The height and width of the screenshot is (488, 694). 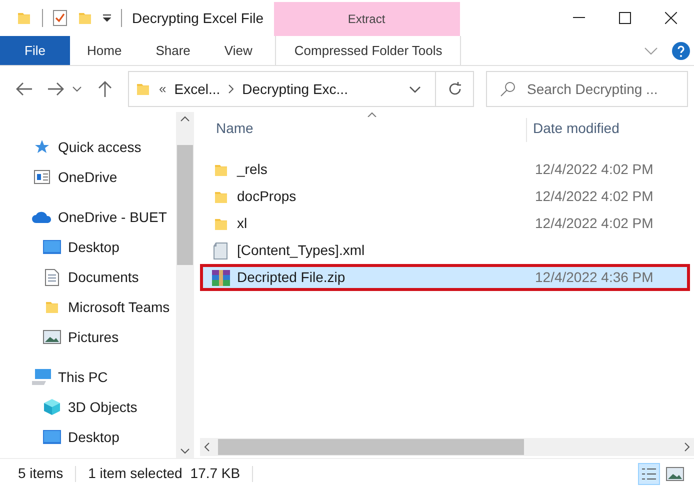 What do you see at coordinates (671, 18) in the screenshot?
I see `close-icon` at bounding box center [671, 18].